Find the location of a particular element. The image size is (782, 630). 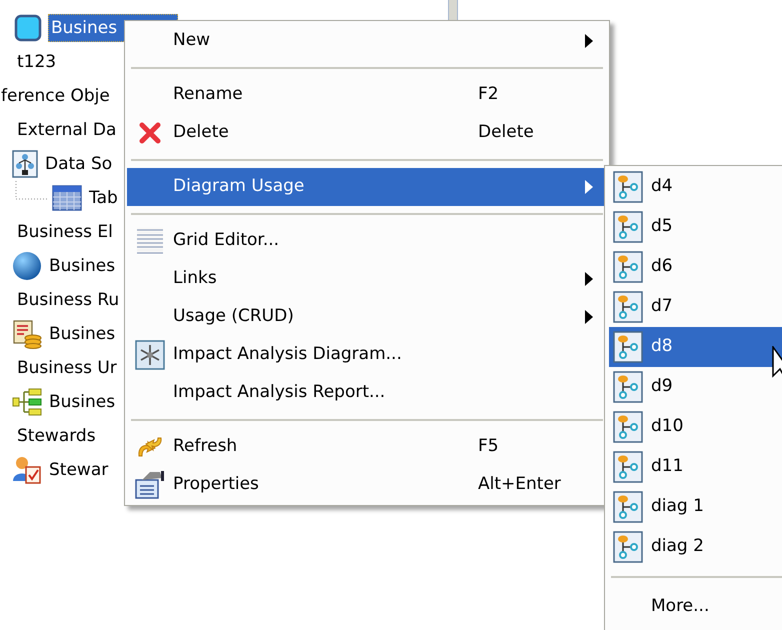

snowflake-diagram-icon is located at coordinates (150, 355).